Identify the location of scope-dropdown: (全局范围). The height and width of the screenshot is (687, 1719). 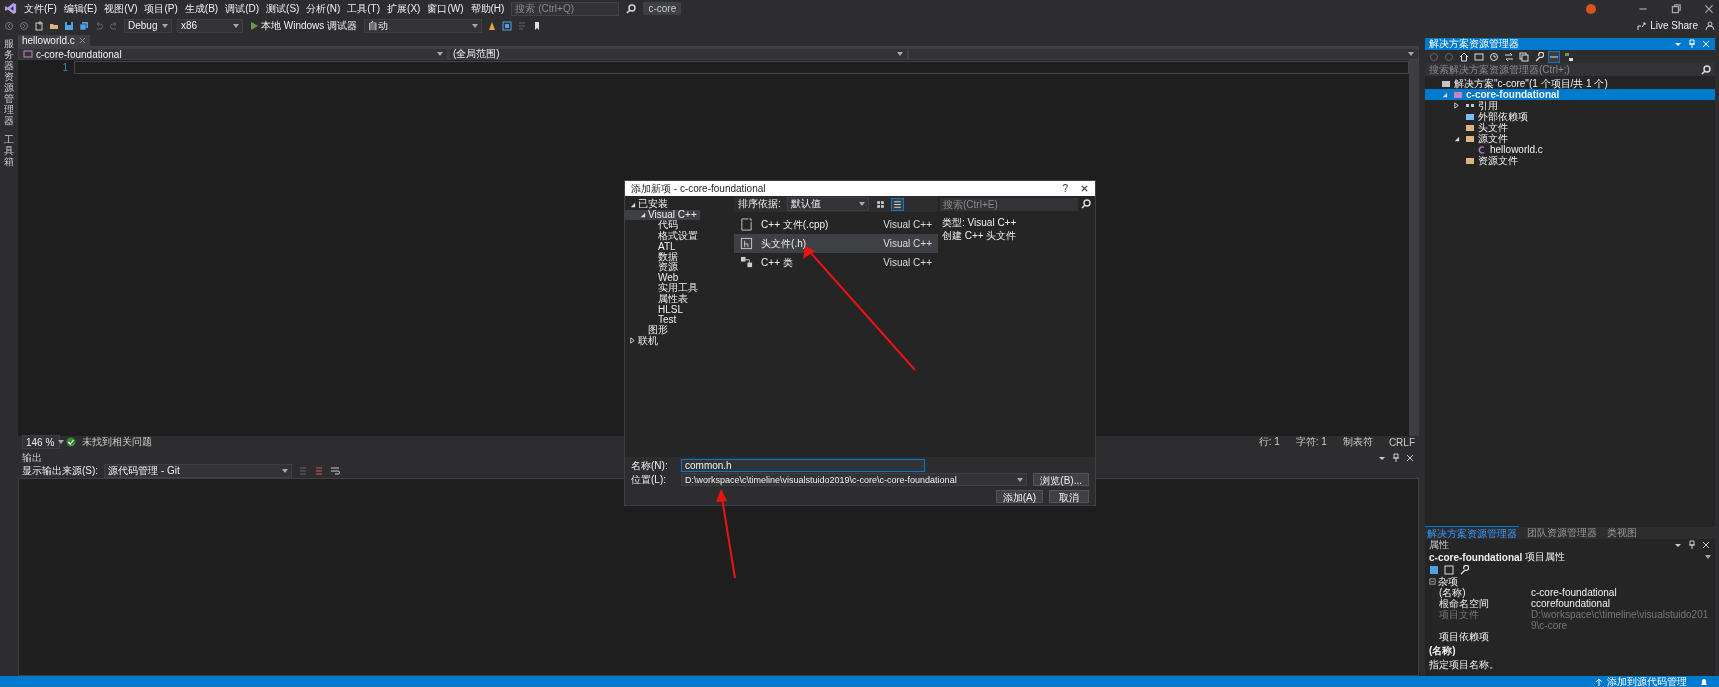
(678, 54).